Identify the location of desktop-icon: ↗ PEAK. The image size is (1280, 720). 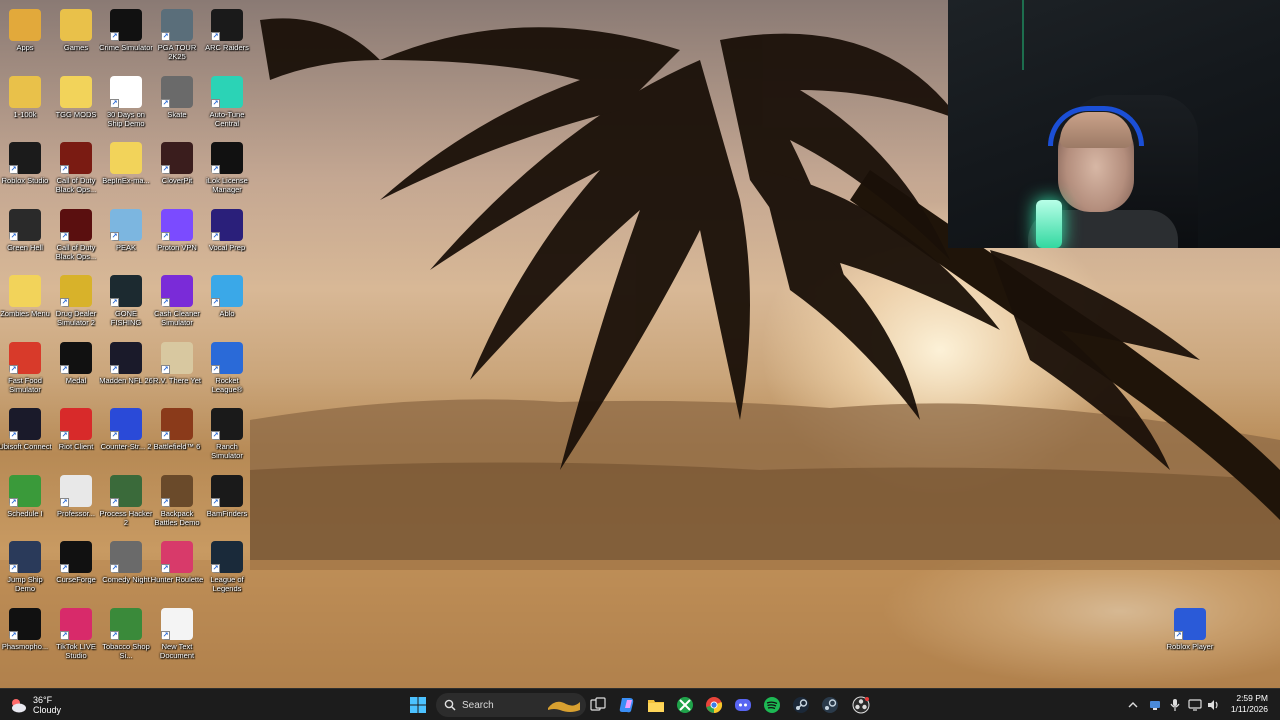
(126, 237).